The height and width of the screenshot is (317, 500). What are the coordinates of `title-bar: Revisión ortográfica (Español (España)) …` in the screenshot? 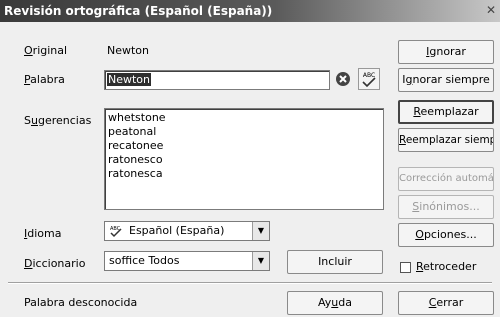 It's located at (250, 11).